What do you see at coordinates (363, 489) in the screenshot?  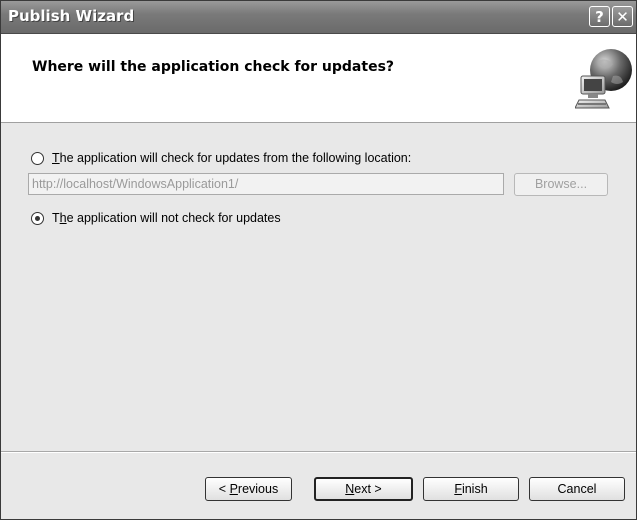 I see `next-button: Next >` at bounding box center [363, 489].